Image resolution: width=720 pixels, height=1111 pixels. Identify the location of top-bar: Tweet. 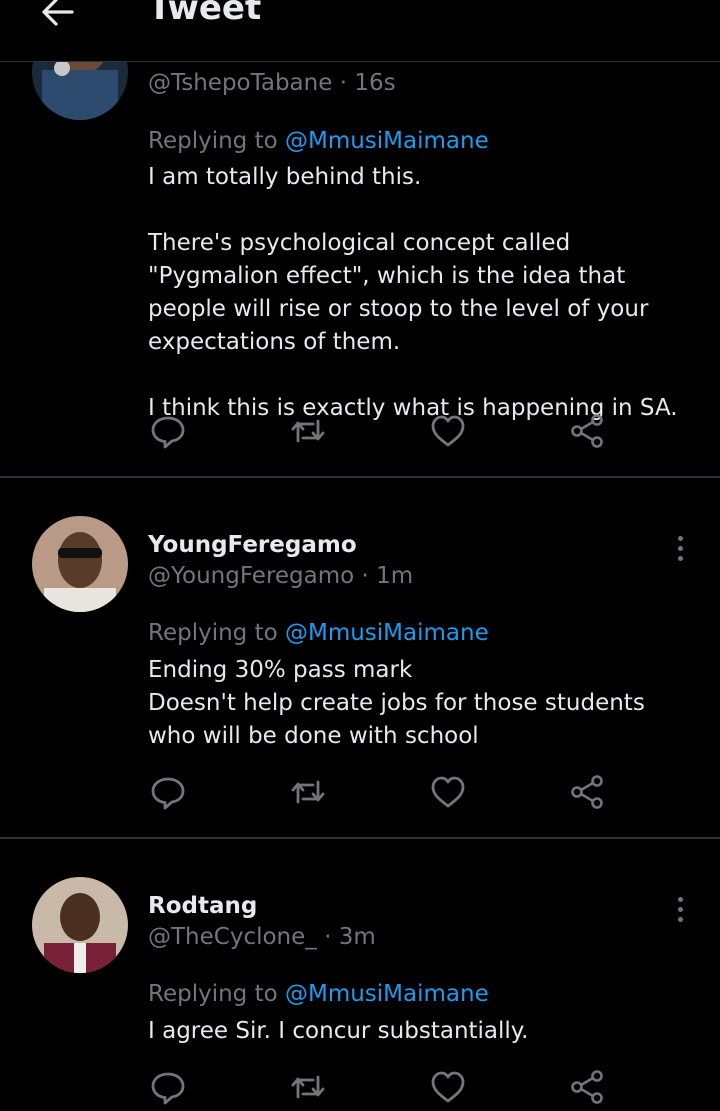
(360, 31).